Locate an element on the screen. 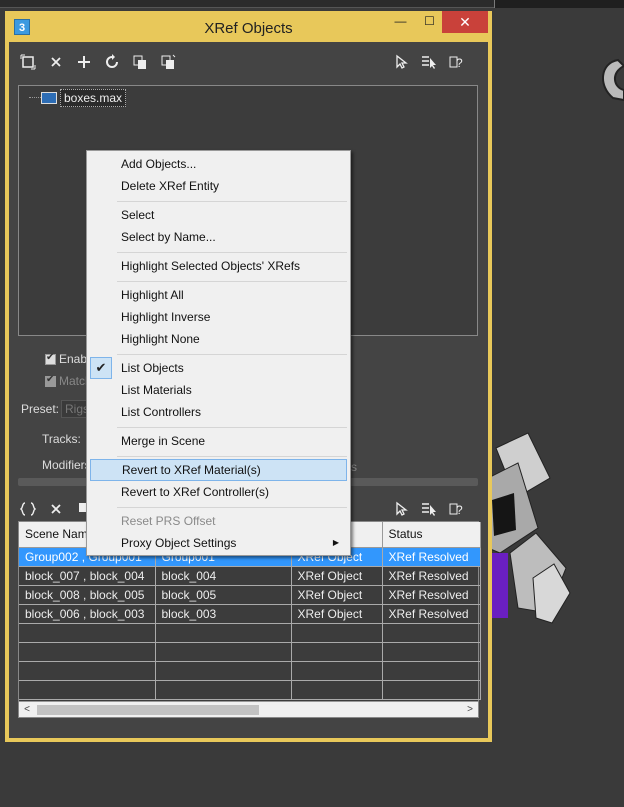  select-all-icon is located at coordinates (28, 62).